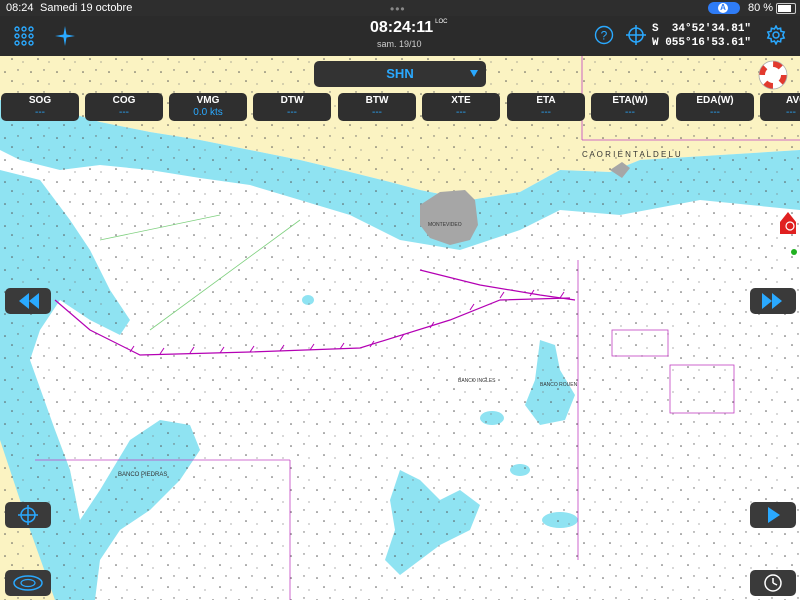 This screenshot has width=800, height=601. I want to click on route-selector: SHN, so click(400, 74).